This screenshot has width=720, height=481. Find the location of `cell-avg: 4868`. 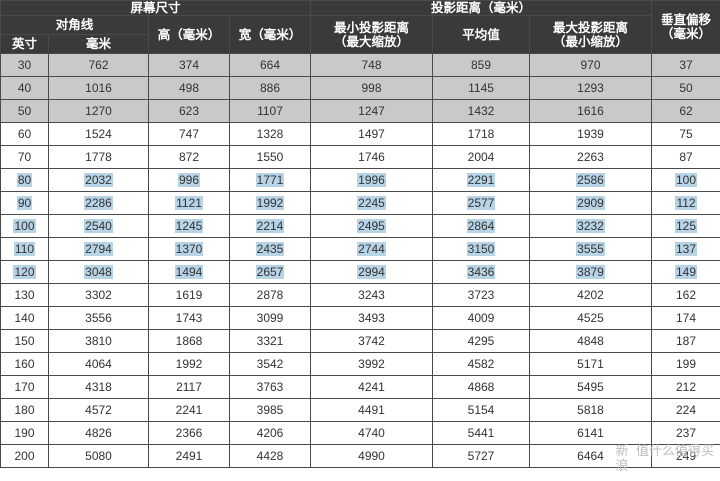

cell-avg: 4868 is located at coordinates (481, 387).